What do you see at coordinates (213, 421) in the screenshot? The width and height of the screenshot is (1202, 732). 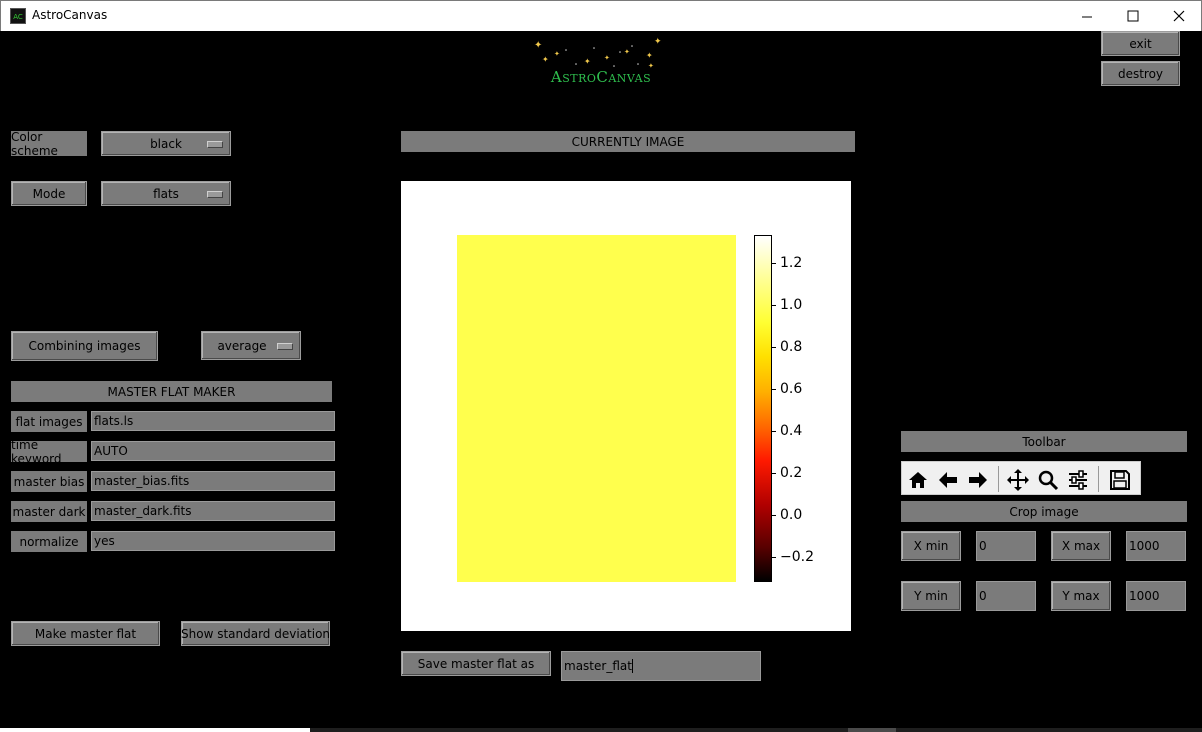 I see `flat-images-field: flats.ls` at bounding box center [213, 421].